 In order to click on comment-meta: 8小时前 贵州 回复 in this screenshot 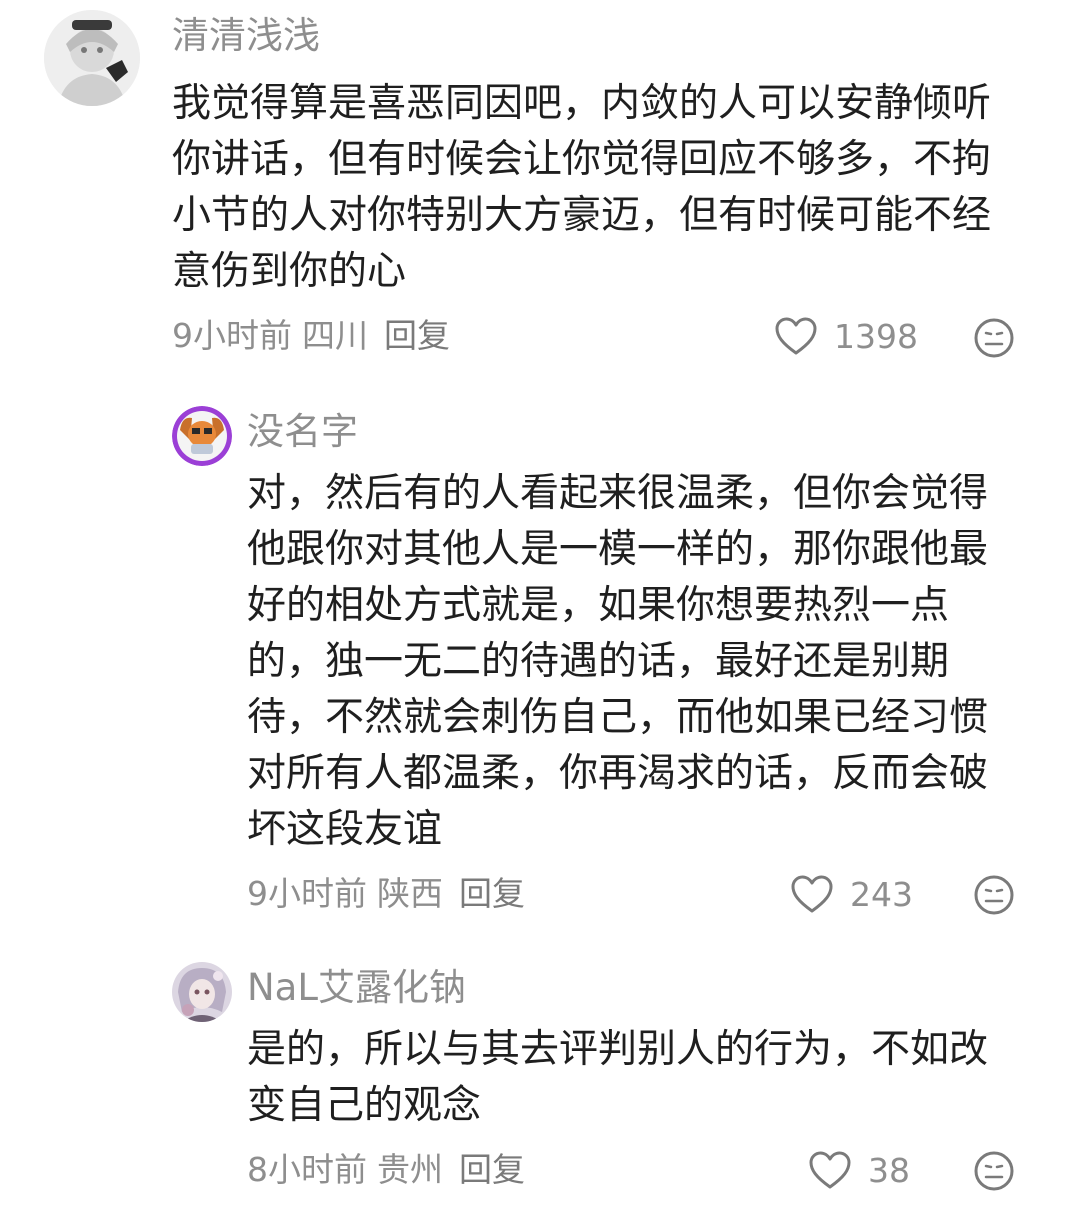, I will do `click(391, 1170)`.